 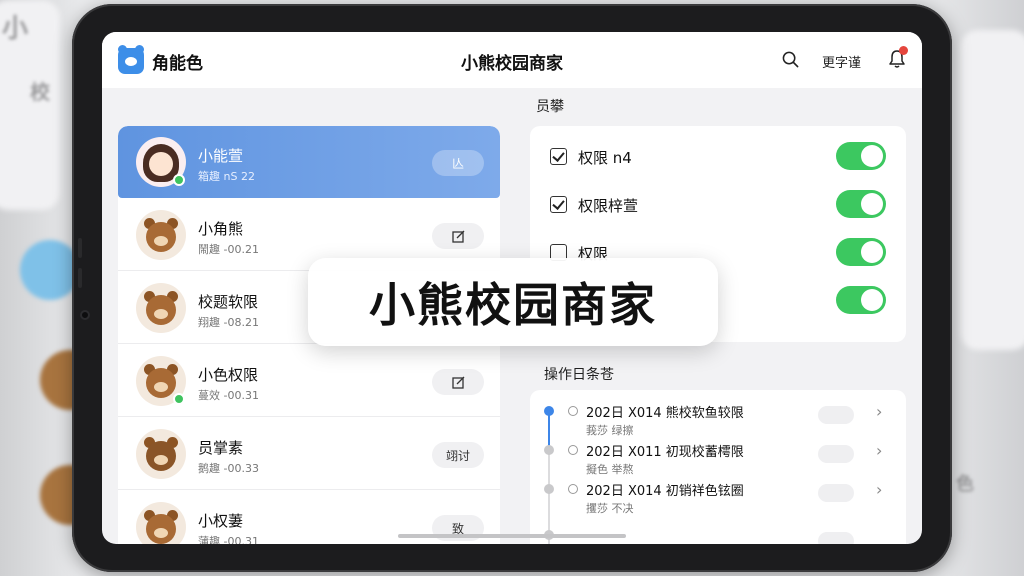 I want to click on header-link: 更字谨, so click(x=841, y=61).